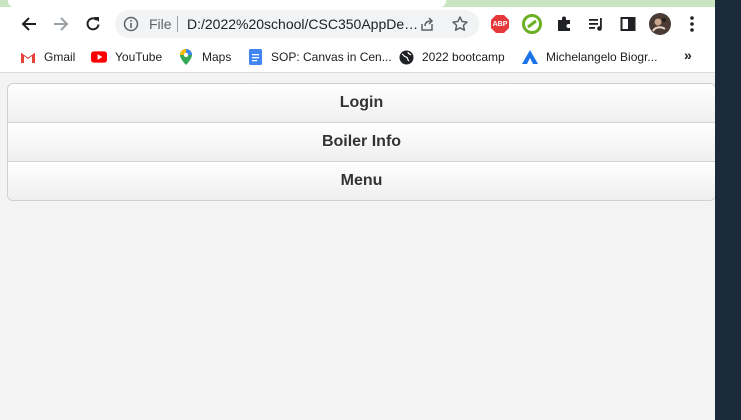  I want to click on active-tab, so click(227, 3).